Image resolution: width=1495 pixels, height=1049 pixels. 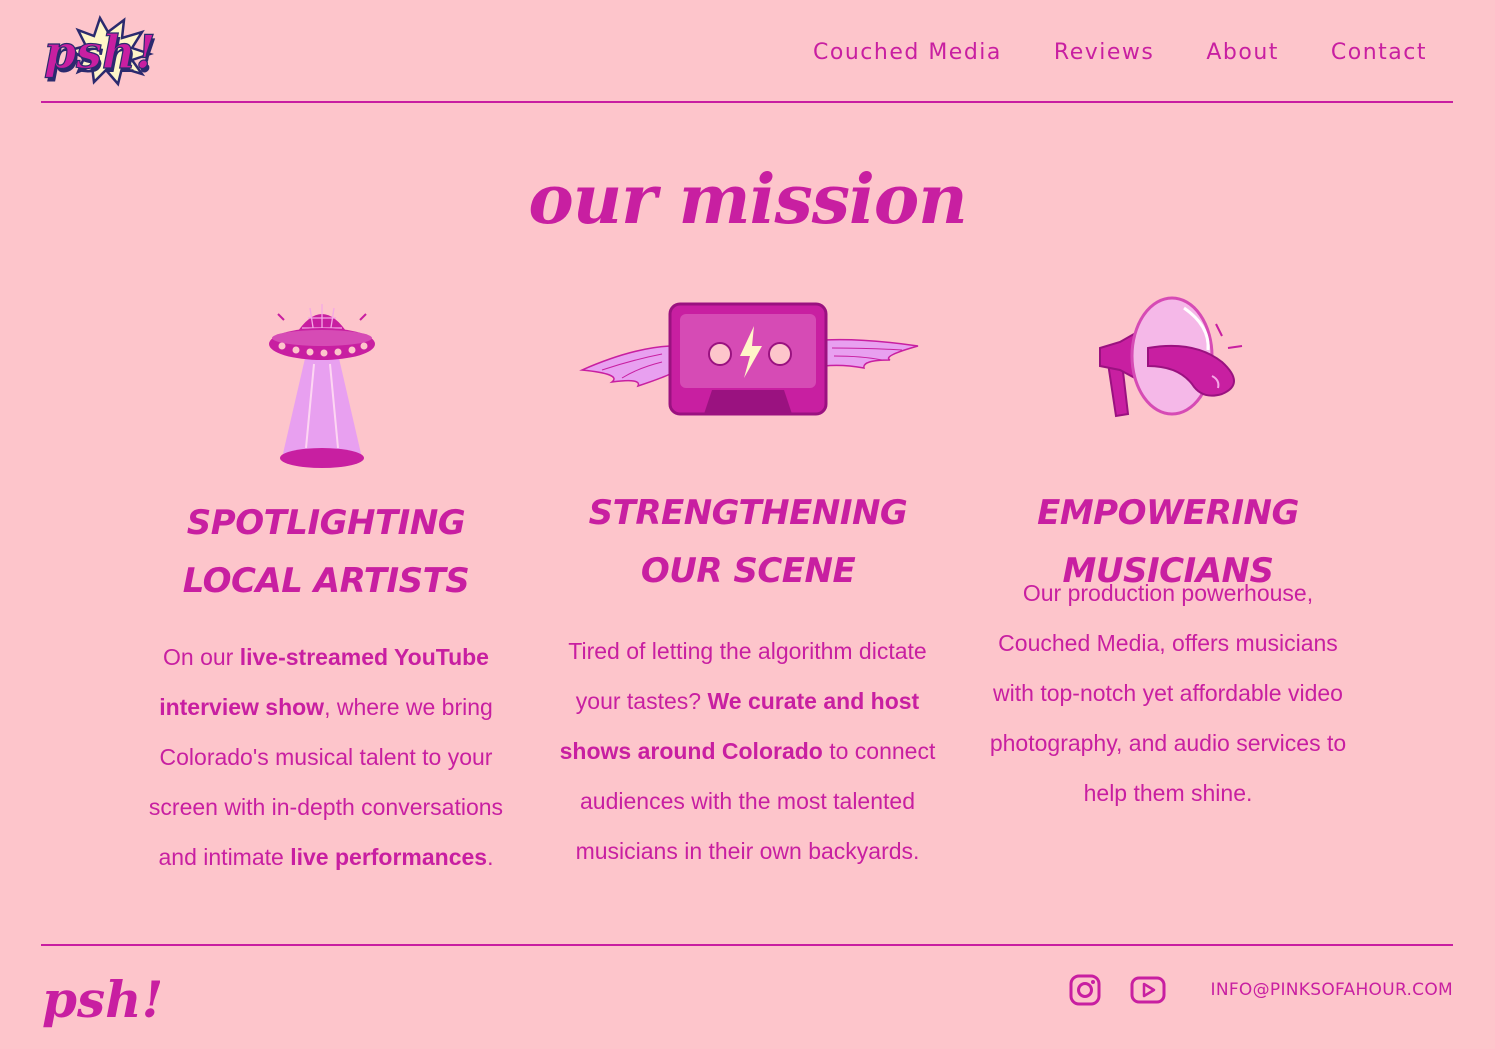 I want to click on column-heading: SPOTLIGHTING LOCAL ARTISTS, so click(x=326, y=552).